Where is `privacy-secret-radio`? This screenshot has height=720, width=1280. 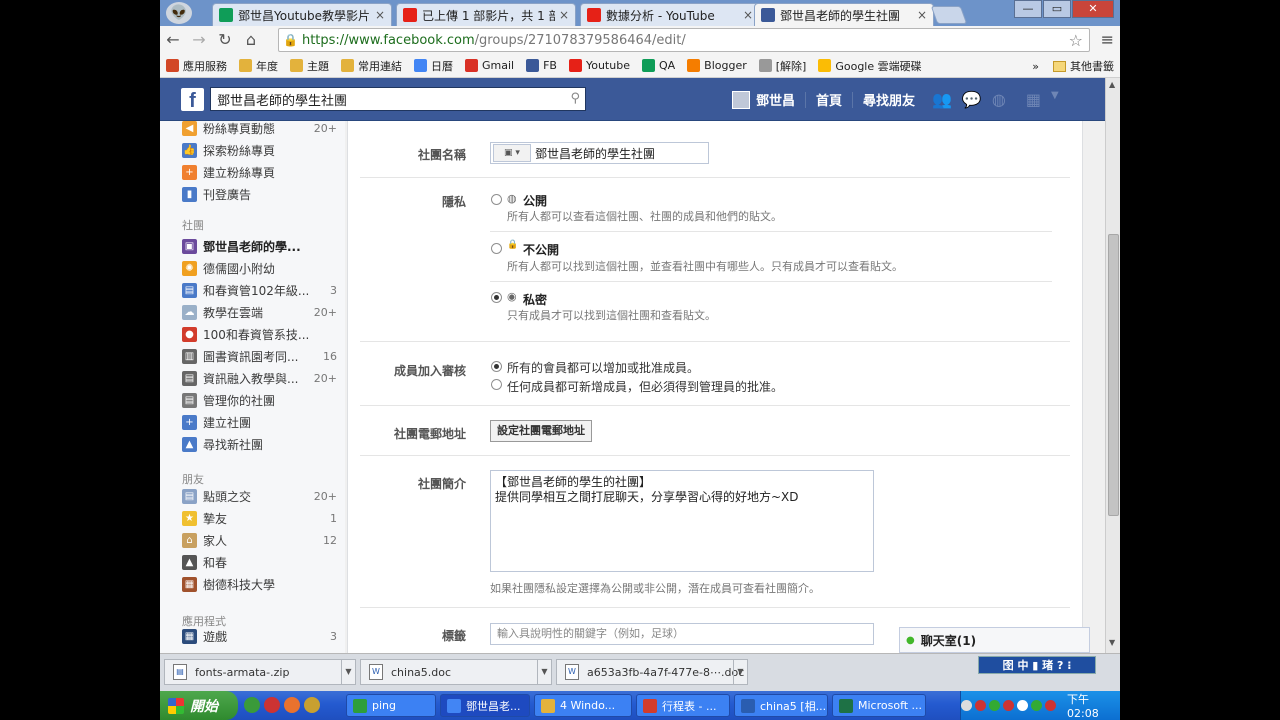 privacy-secret-radio is located at coordinates (496, 297).